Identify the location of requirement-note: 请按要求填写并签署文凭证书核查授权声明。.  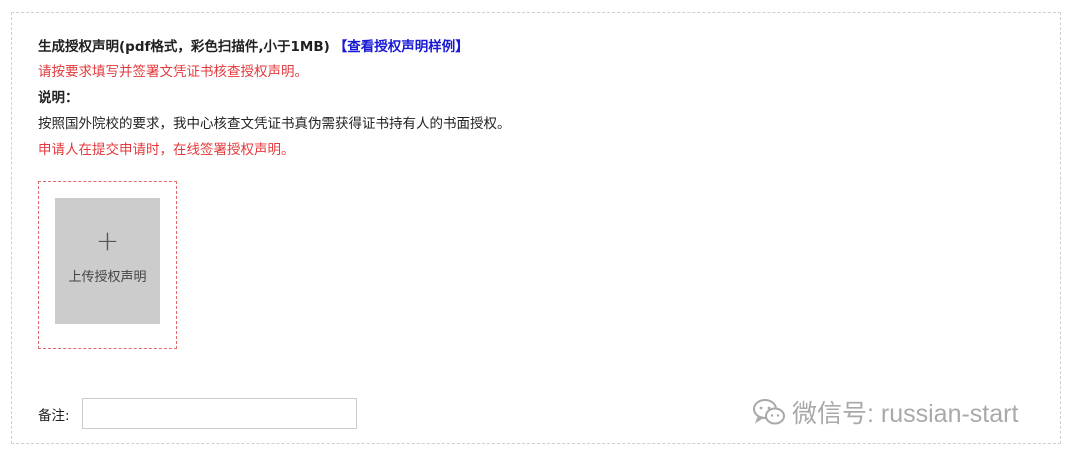
(173, 72).